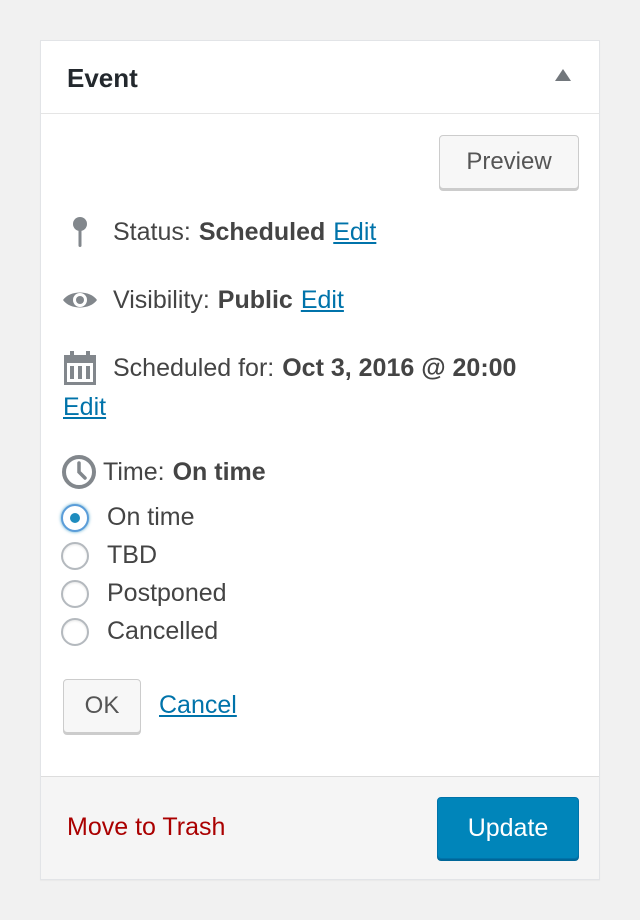  I want to click on cancel-link: Cancel, so click(198, 705).